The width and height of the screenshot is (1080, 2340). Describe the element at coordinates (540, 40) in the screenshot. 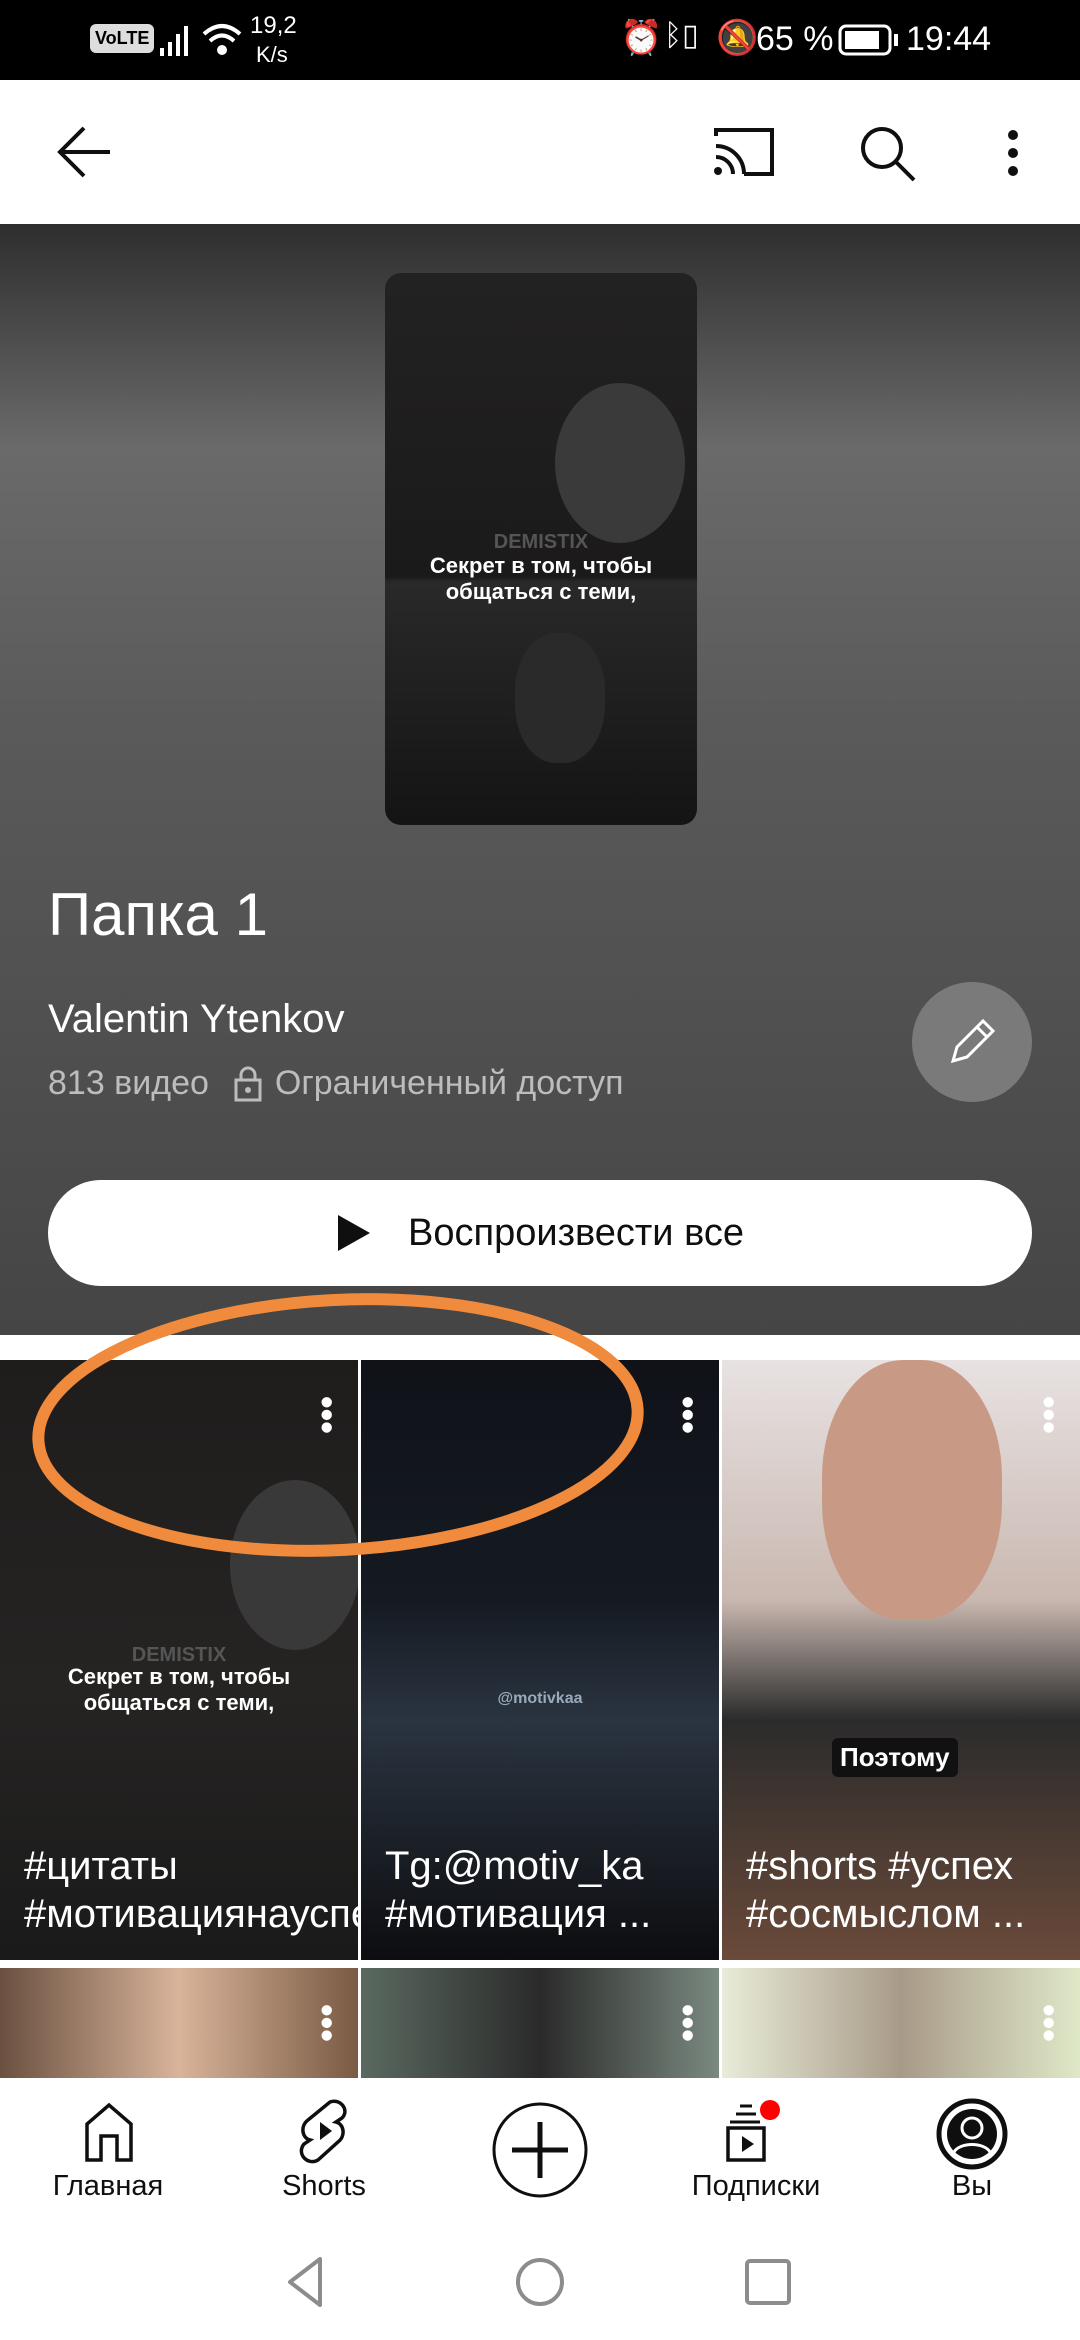

I see `status-bar: VoLTE 19,2 K/s ⏰ ᛒ▯ 🔕 65 % 19:44` at that location.